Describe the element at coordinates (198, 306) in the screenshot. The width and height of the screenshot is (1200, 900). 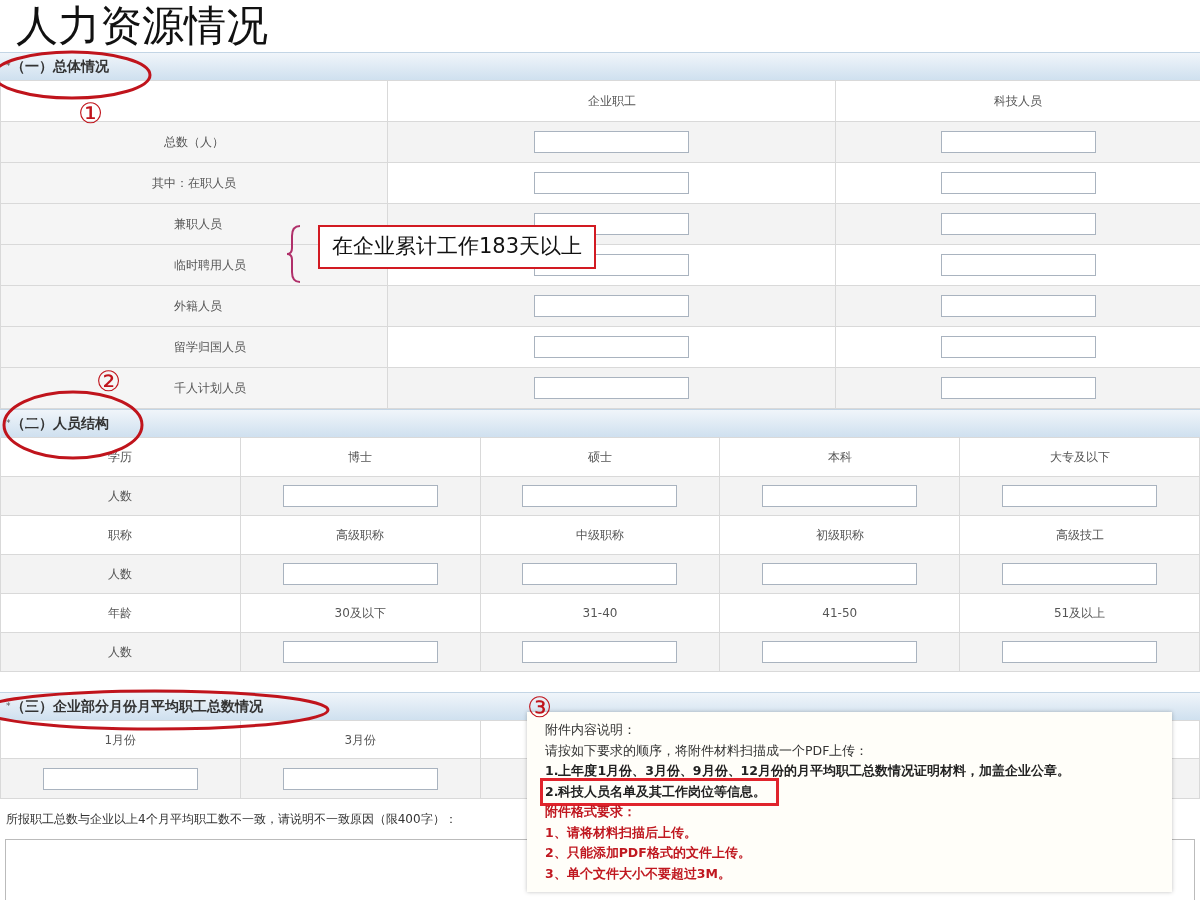
I see `row-label: 外籍人员` at that location.